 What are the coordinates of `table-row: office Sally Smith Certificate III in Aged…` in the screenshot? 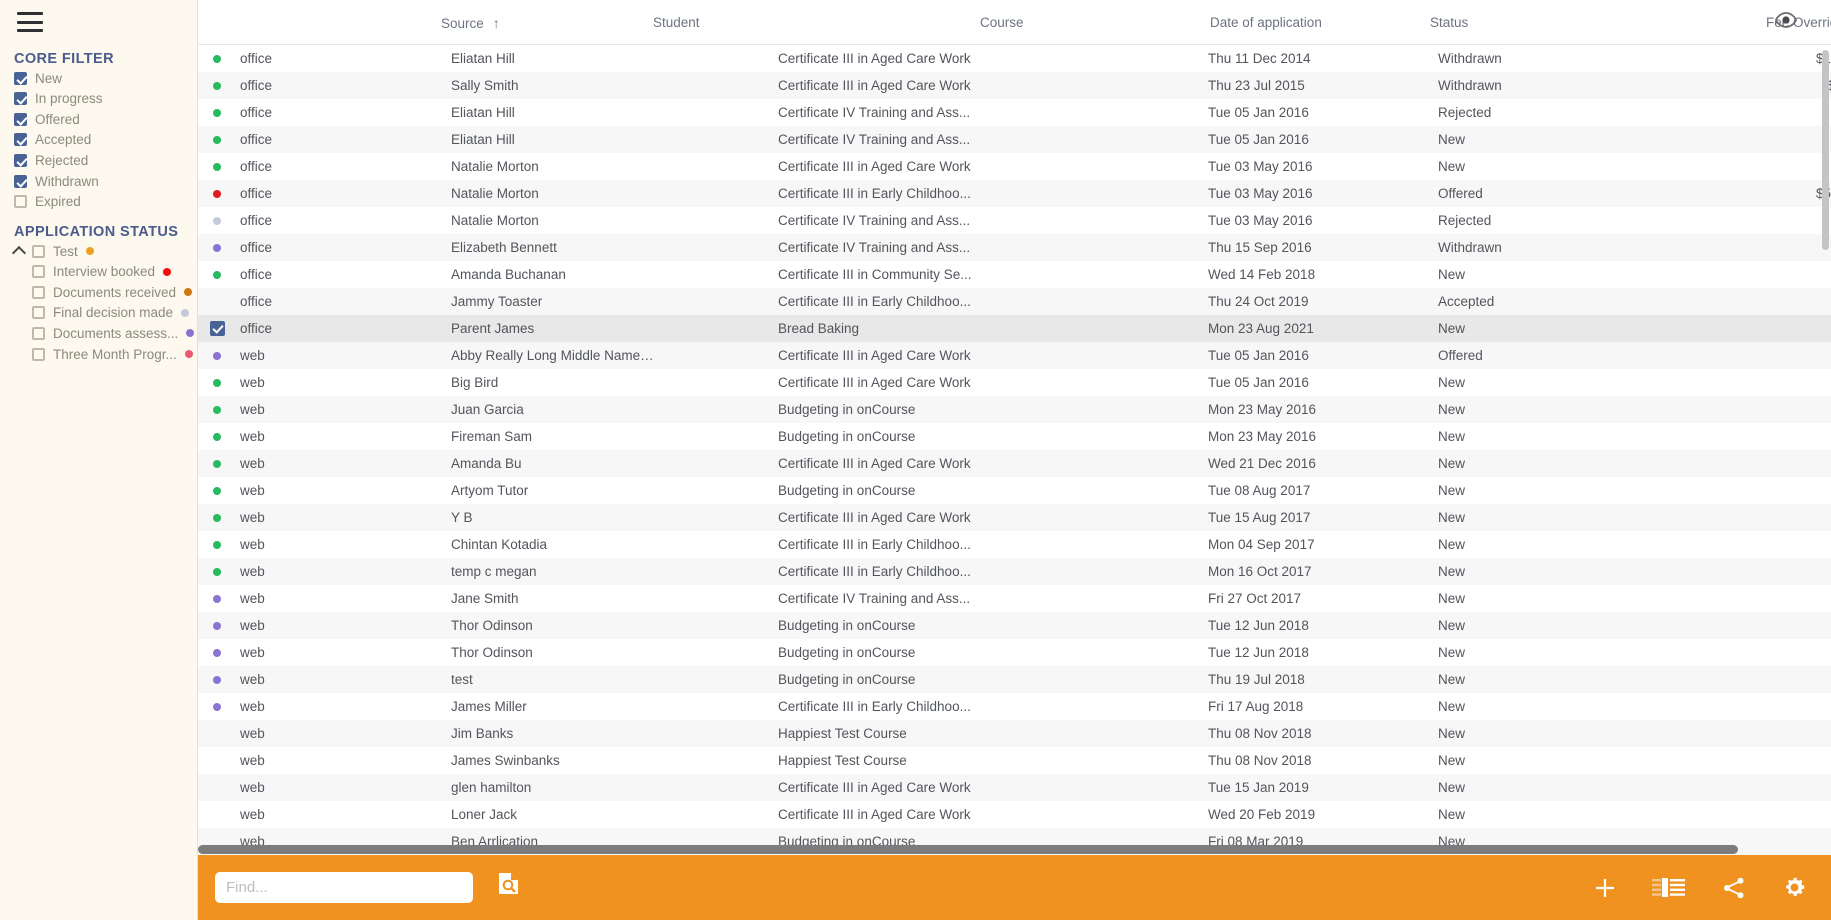 It's located at (1014, 85).